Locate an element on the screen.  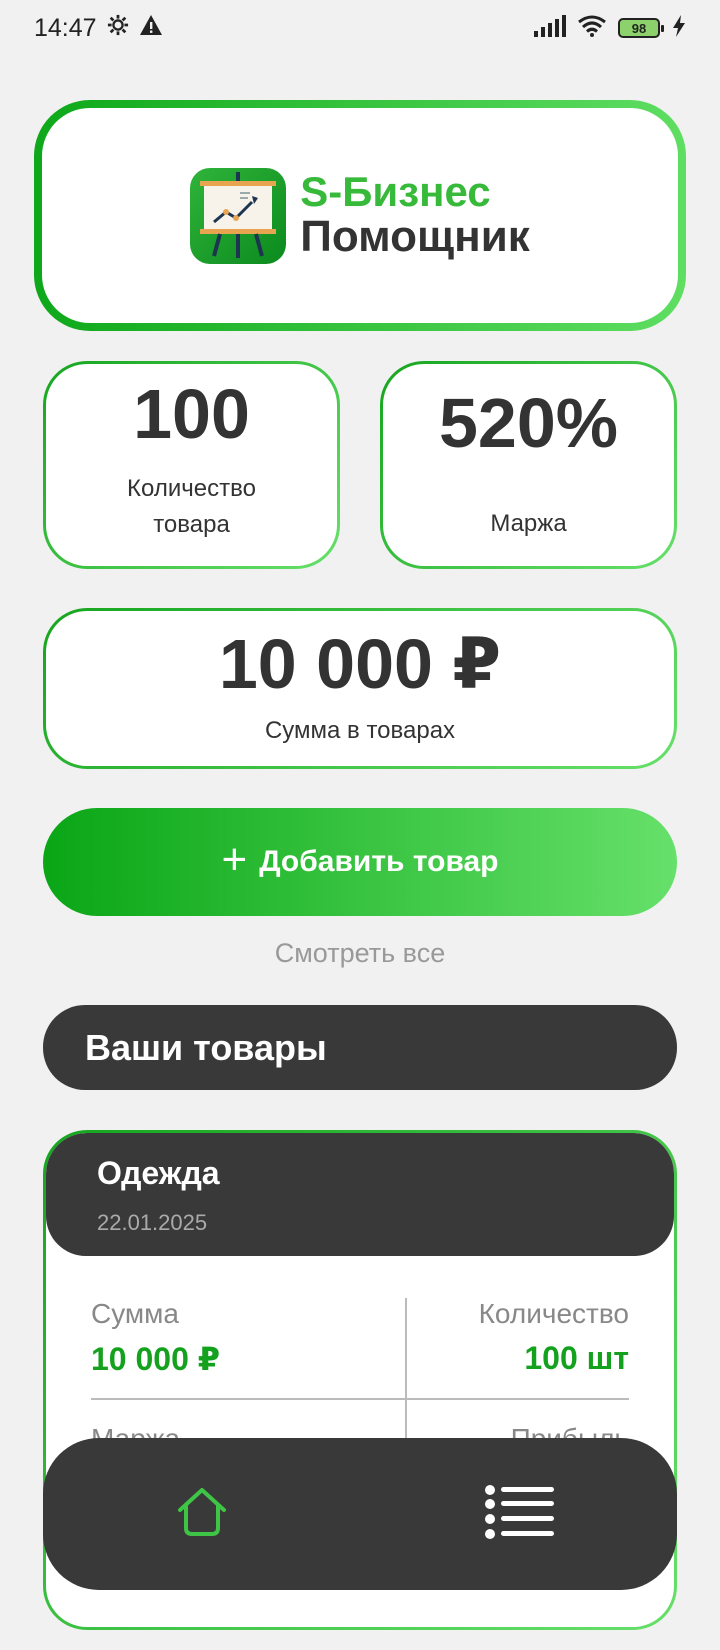
sum-card: 10 000 ₽ Сумма в товарах is located at coordinates (360, 688).